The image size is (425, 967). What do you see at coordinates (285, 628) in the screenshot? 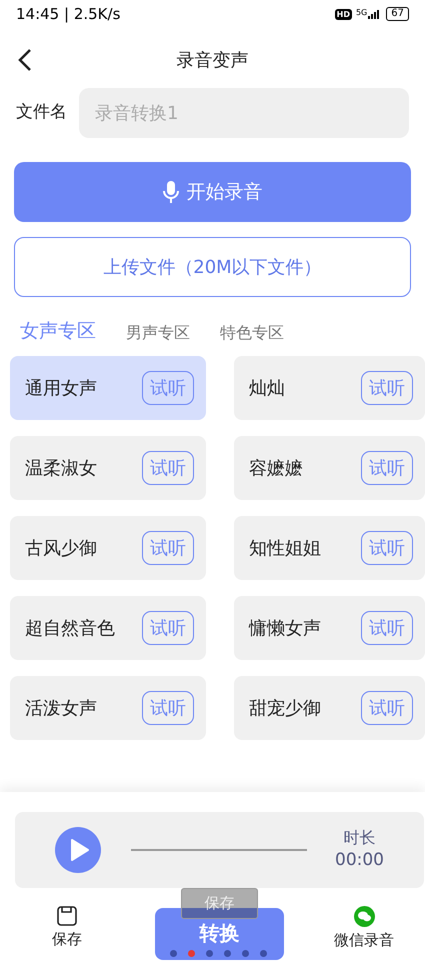
I see `voice-name: 慵懒女声` at bounding box center [285, 628].